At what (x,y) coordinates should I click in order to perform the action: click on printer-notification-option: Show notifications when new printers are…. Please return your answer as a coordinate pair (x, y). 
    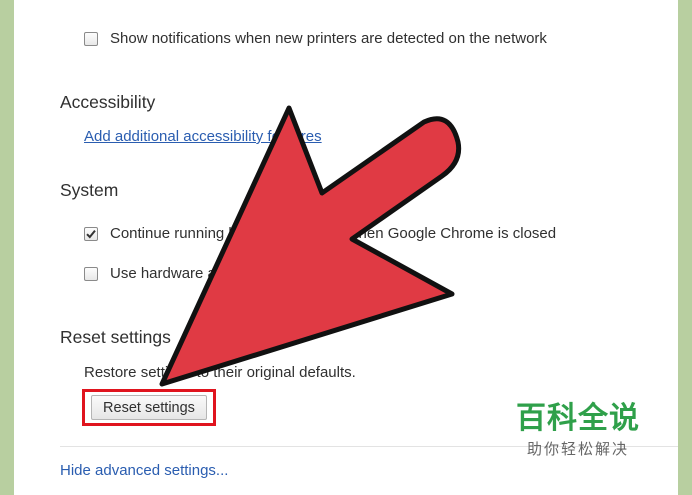
    Looking at the image, I should click on (315, 38).